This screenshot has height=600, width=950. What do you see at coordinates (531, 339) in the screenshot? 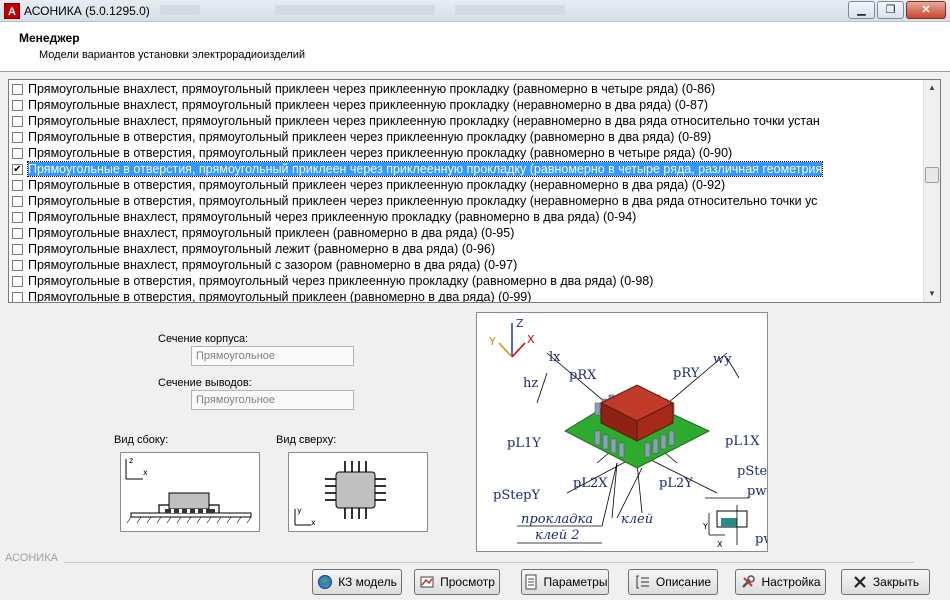
I see `diagram-axis-x: X` at bounding box center [531, 339].